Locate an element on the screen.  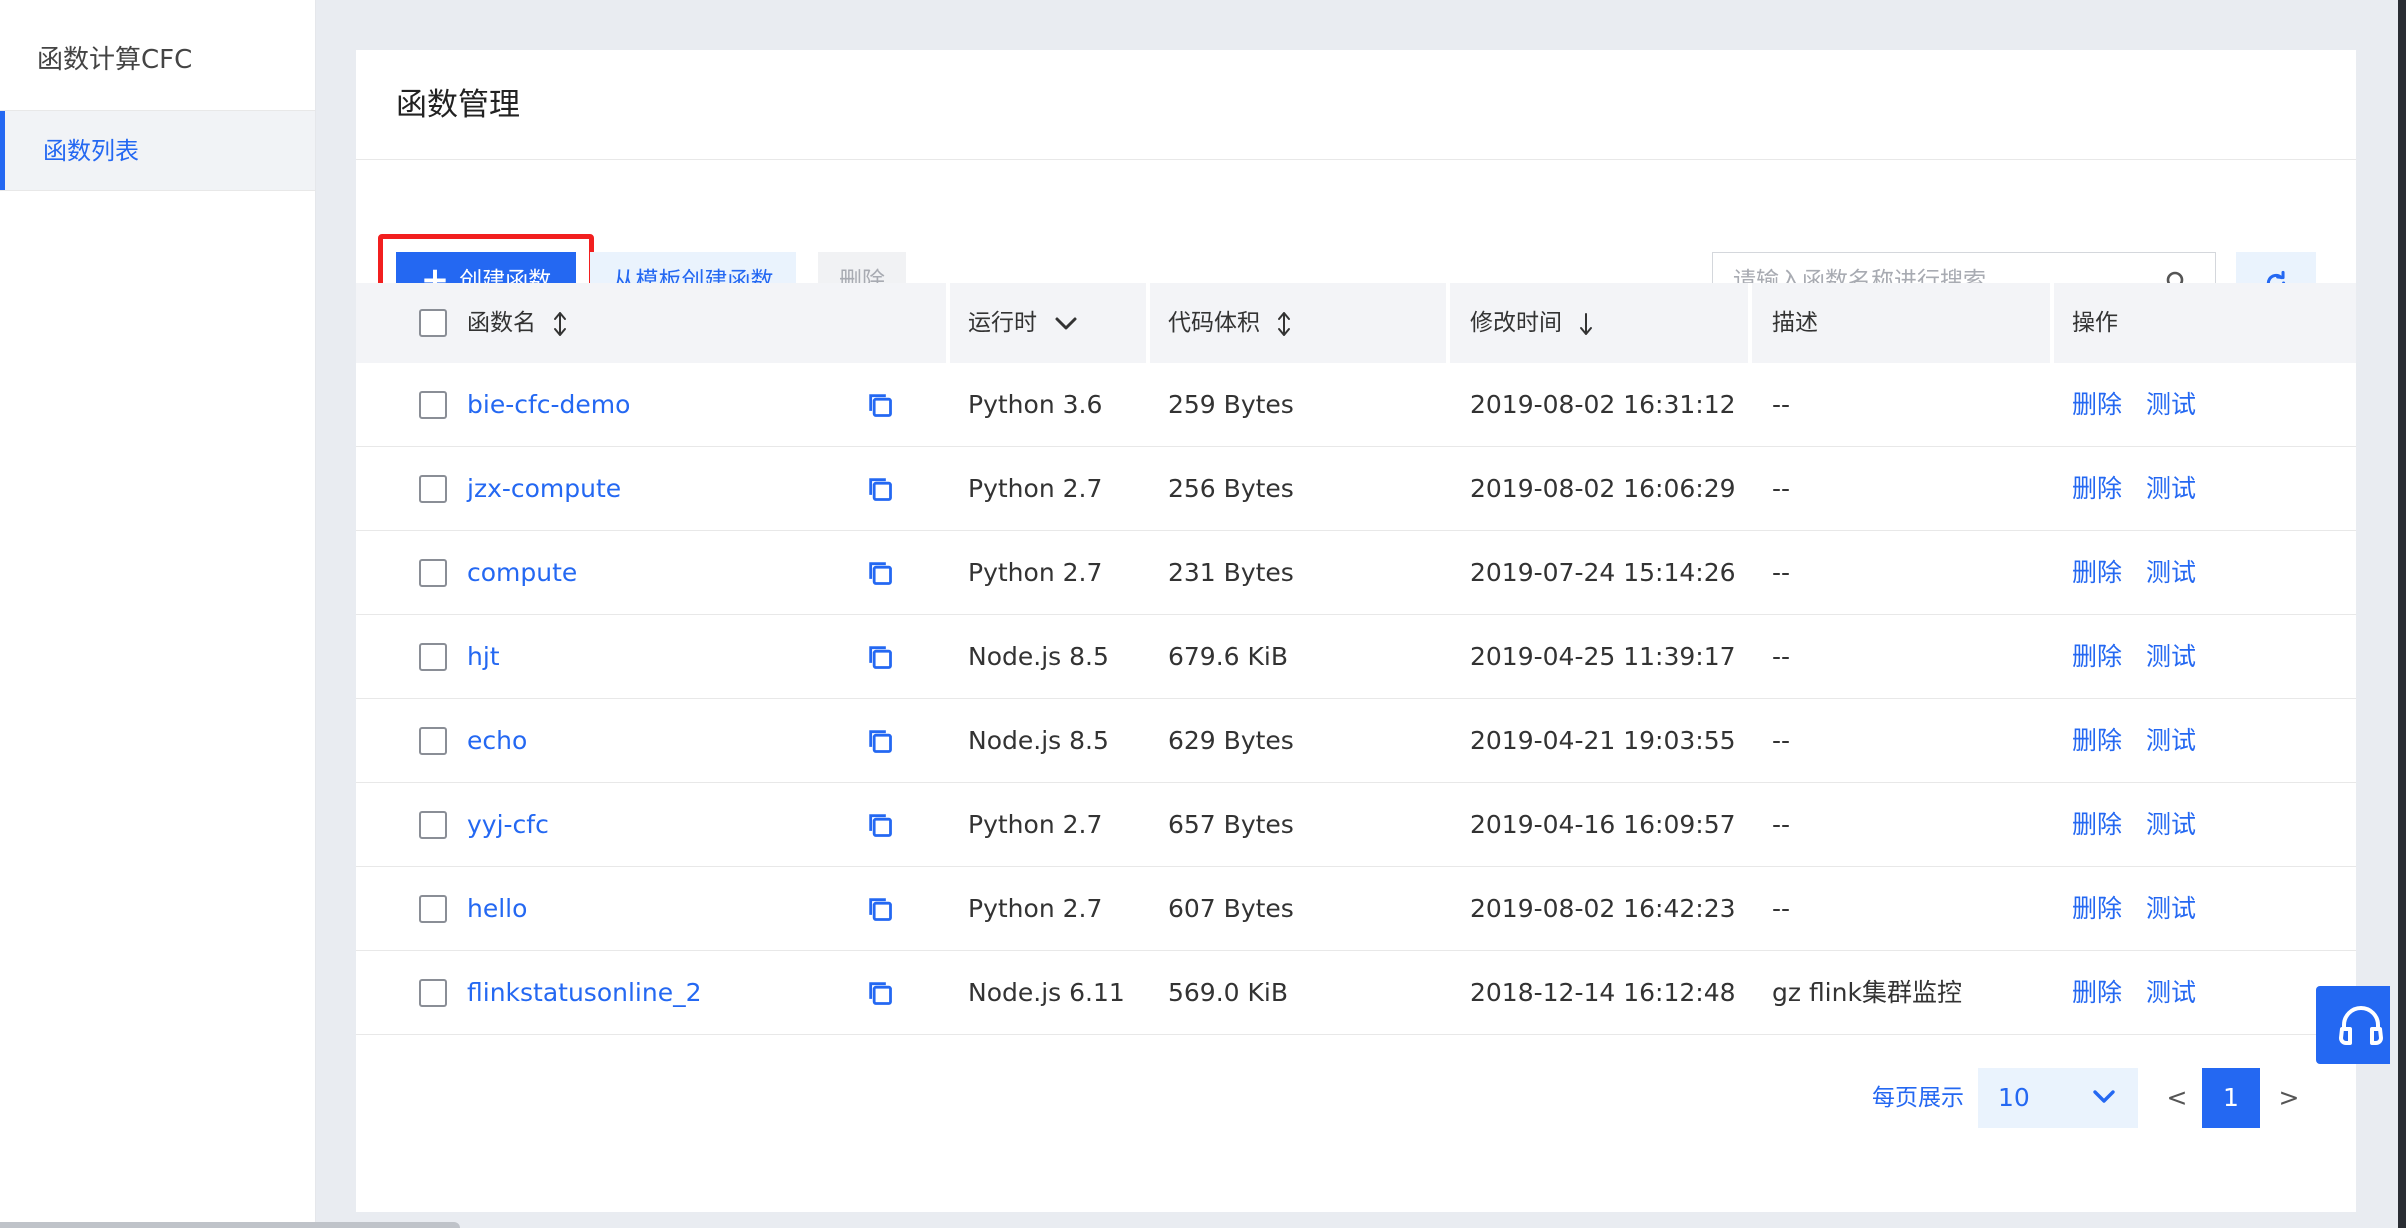
header-desc: 描述 is located at coordinates (1795, 323).